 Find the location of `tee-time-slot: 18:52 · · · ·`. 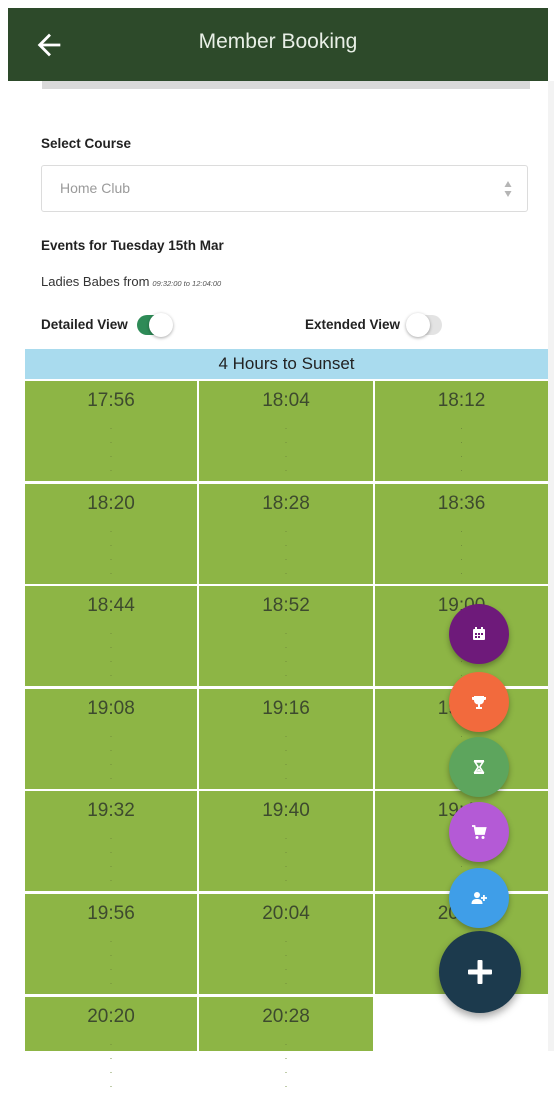

tee-time-slot: 18:52 · · · · is located at coordinates (286, 636).